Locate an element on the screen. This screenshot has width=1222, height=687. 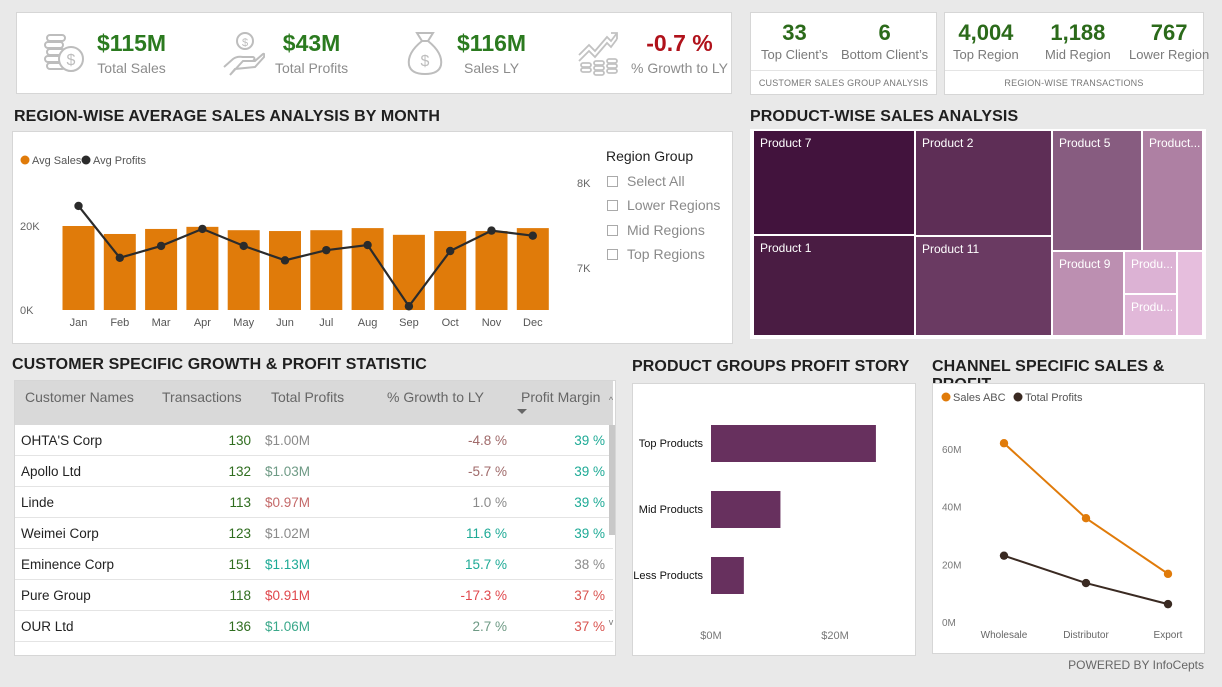
treemap-title: PRODUCT-WISE SALES ANALYSIS is located at coordinates (884, 116).